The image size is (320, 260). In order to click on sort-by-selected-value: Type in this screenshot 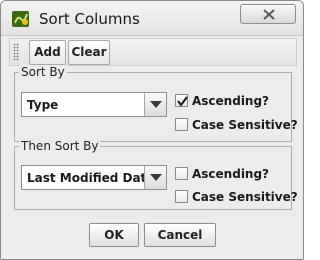, I will do `click(43, 105)`.